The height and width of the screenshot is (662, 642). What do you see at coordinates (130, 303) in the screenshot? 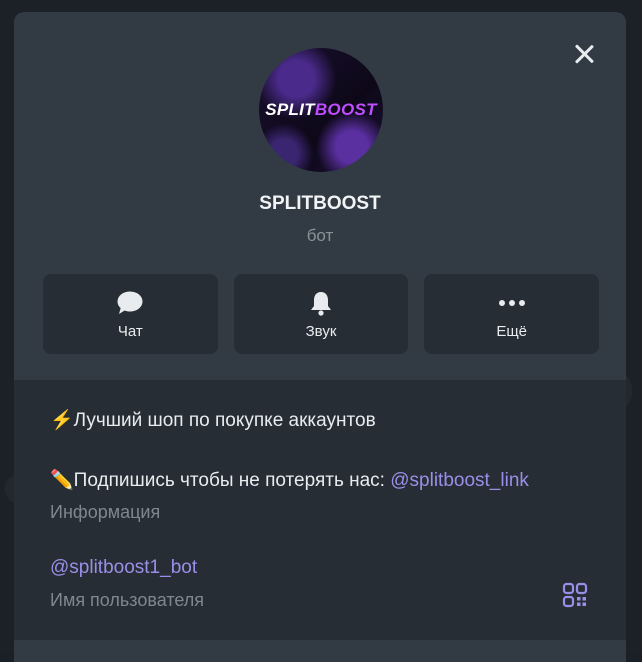
I see `chat-bubble-icon` at bounding box center [130, 303].